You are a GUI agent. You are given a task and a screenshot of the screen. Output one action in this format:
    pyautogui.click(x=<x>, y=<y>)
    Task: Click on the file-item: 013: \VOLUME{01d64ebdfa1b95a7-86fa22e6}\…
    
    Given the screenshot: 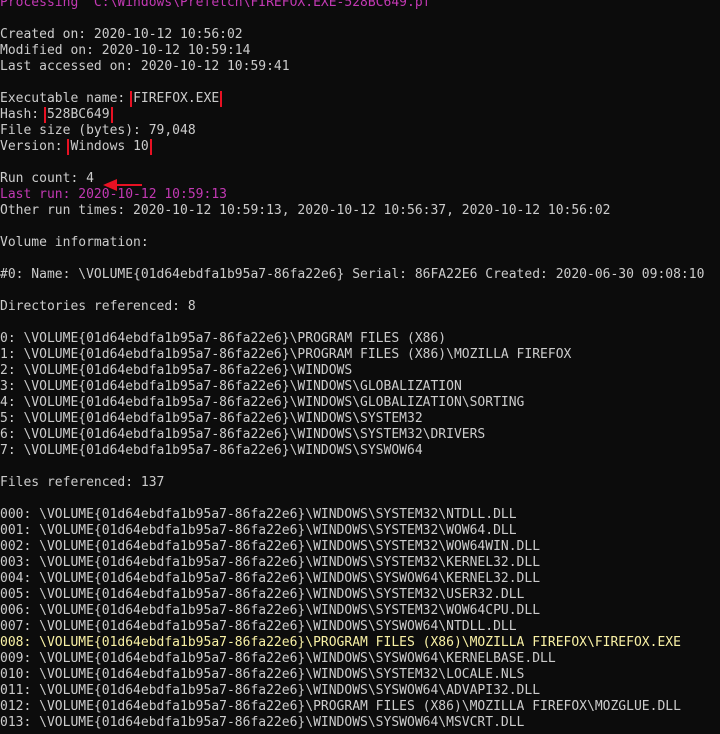 What is the action you would take?
    pyautogui.click(x=262, y=722)
    